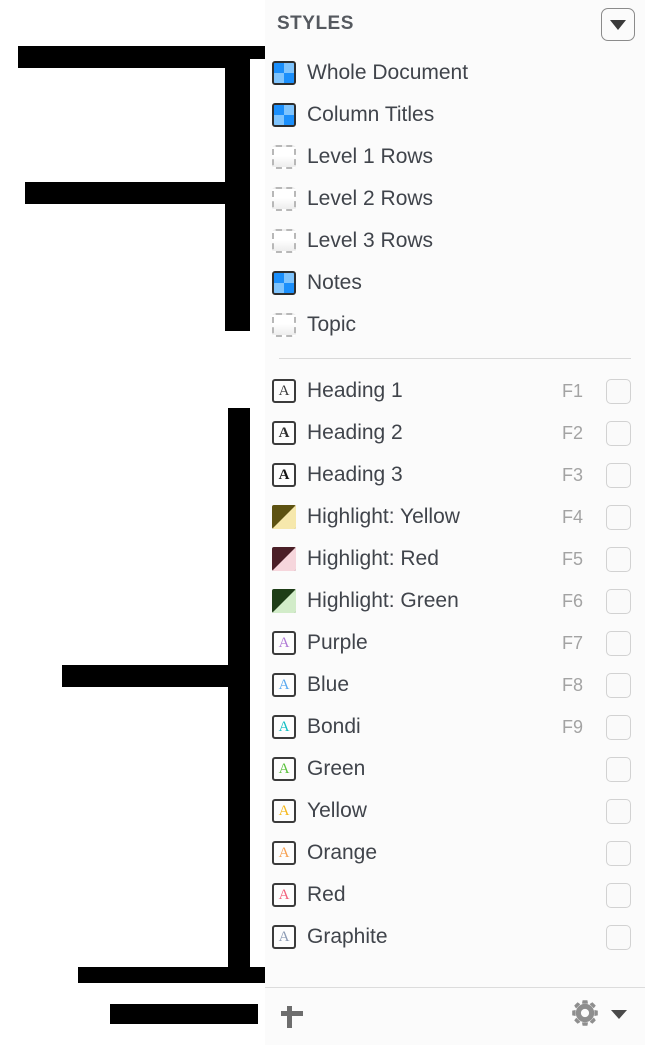 Image resolution: width=645 pixels, height=1045 pixels. I want to click on style-list-item: A Heading 2 F2, so click(455, 433).